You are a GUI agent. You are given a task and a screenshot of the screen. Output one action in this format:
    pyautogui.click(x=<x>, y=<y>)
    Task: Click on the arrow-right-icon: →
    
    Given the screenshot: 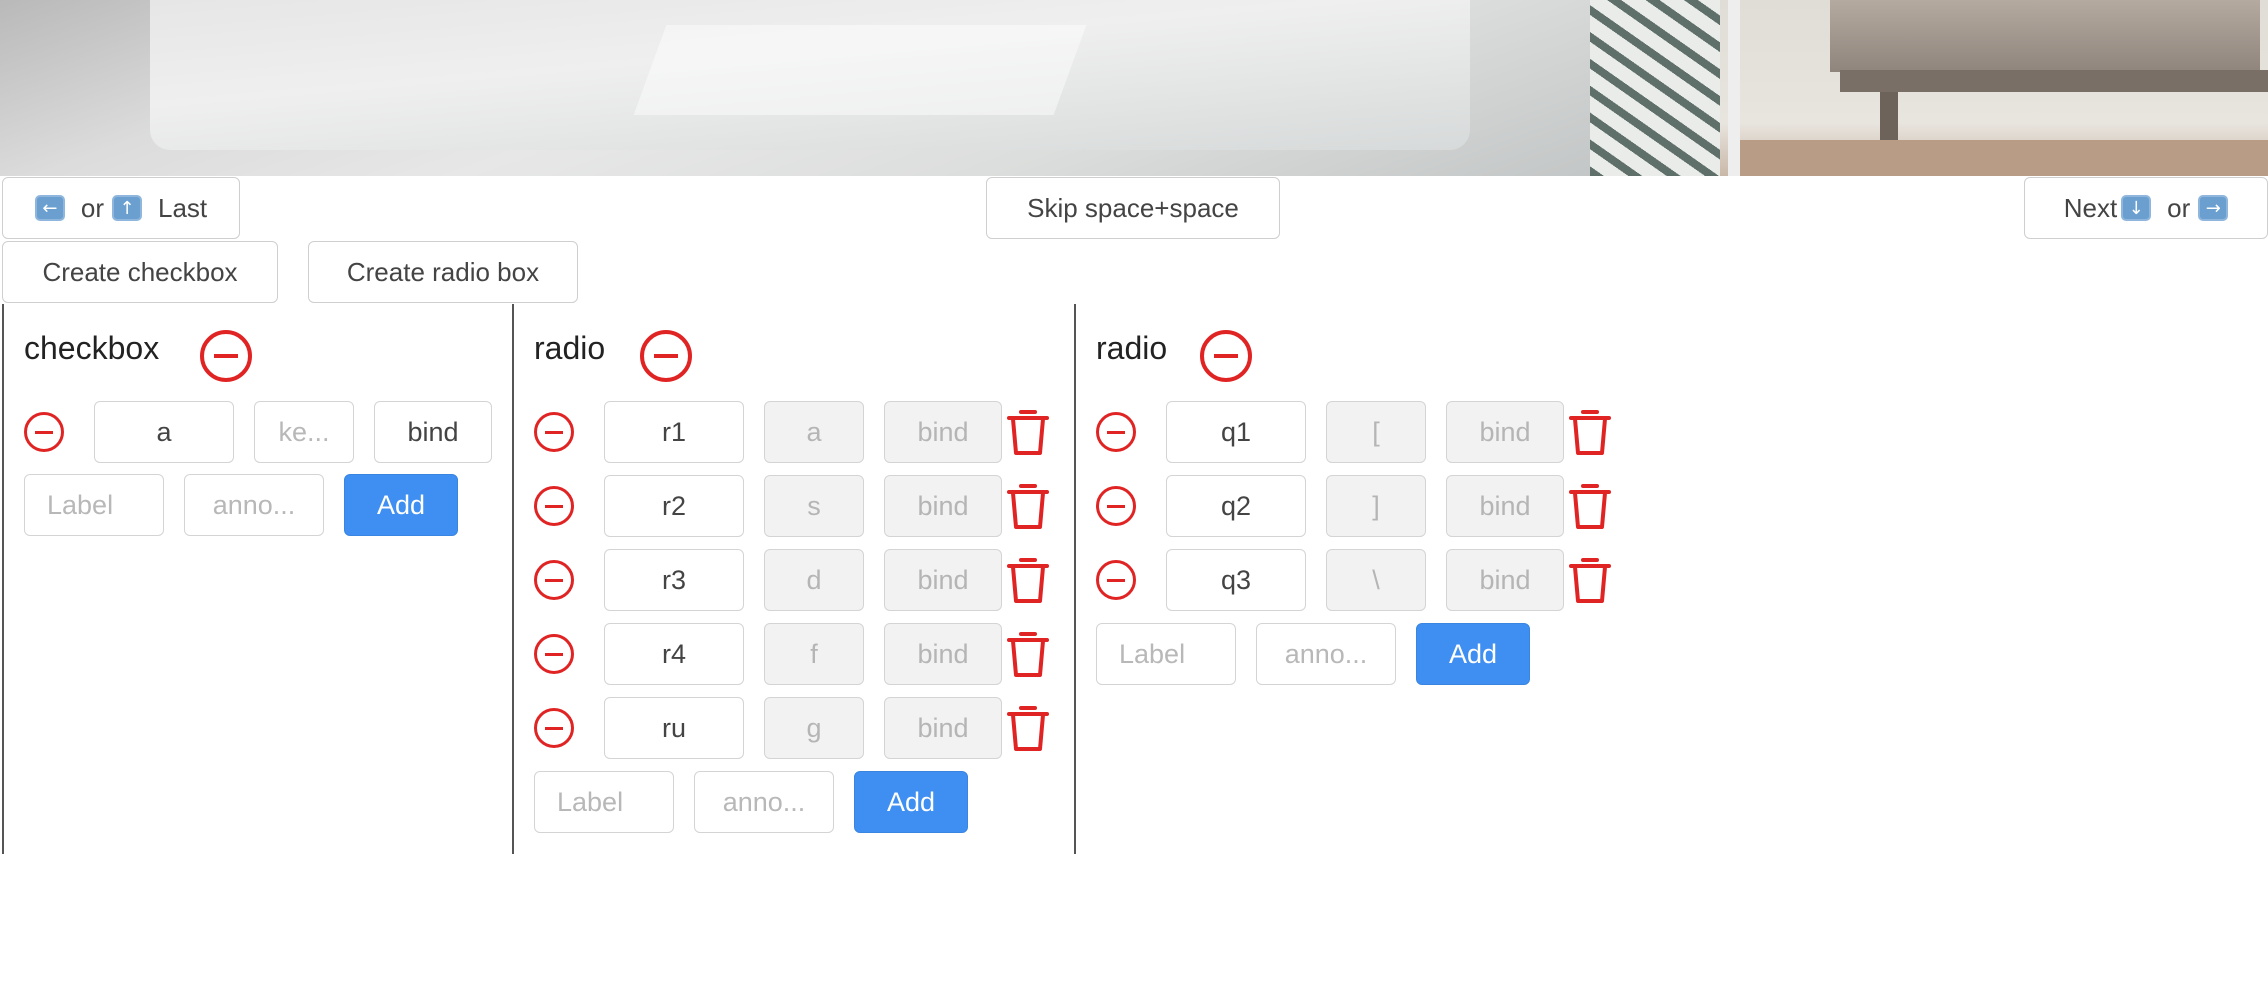 What is the action you would take?
    pyautogui.click(x=2213, y=208)
    